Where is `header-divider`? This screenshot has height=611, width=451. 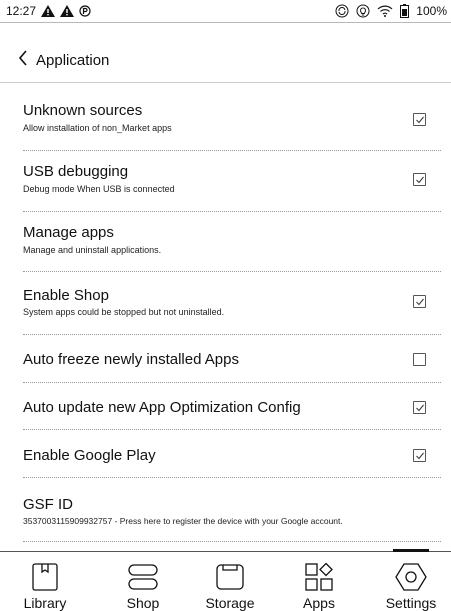
header-divider is located at coordinates (225, 82).